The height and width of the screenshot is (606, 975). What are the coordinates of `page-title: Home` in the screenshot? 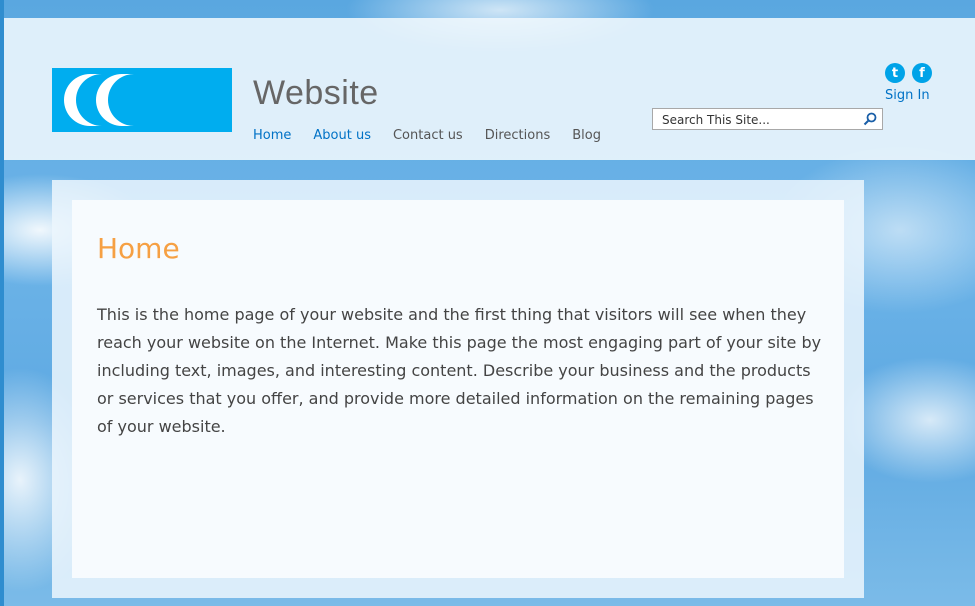 It's located at (138, 248).